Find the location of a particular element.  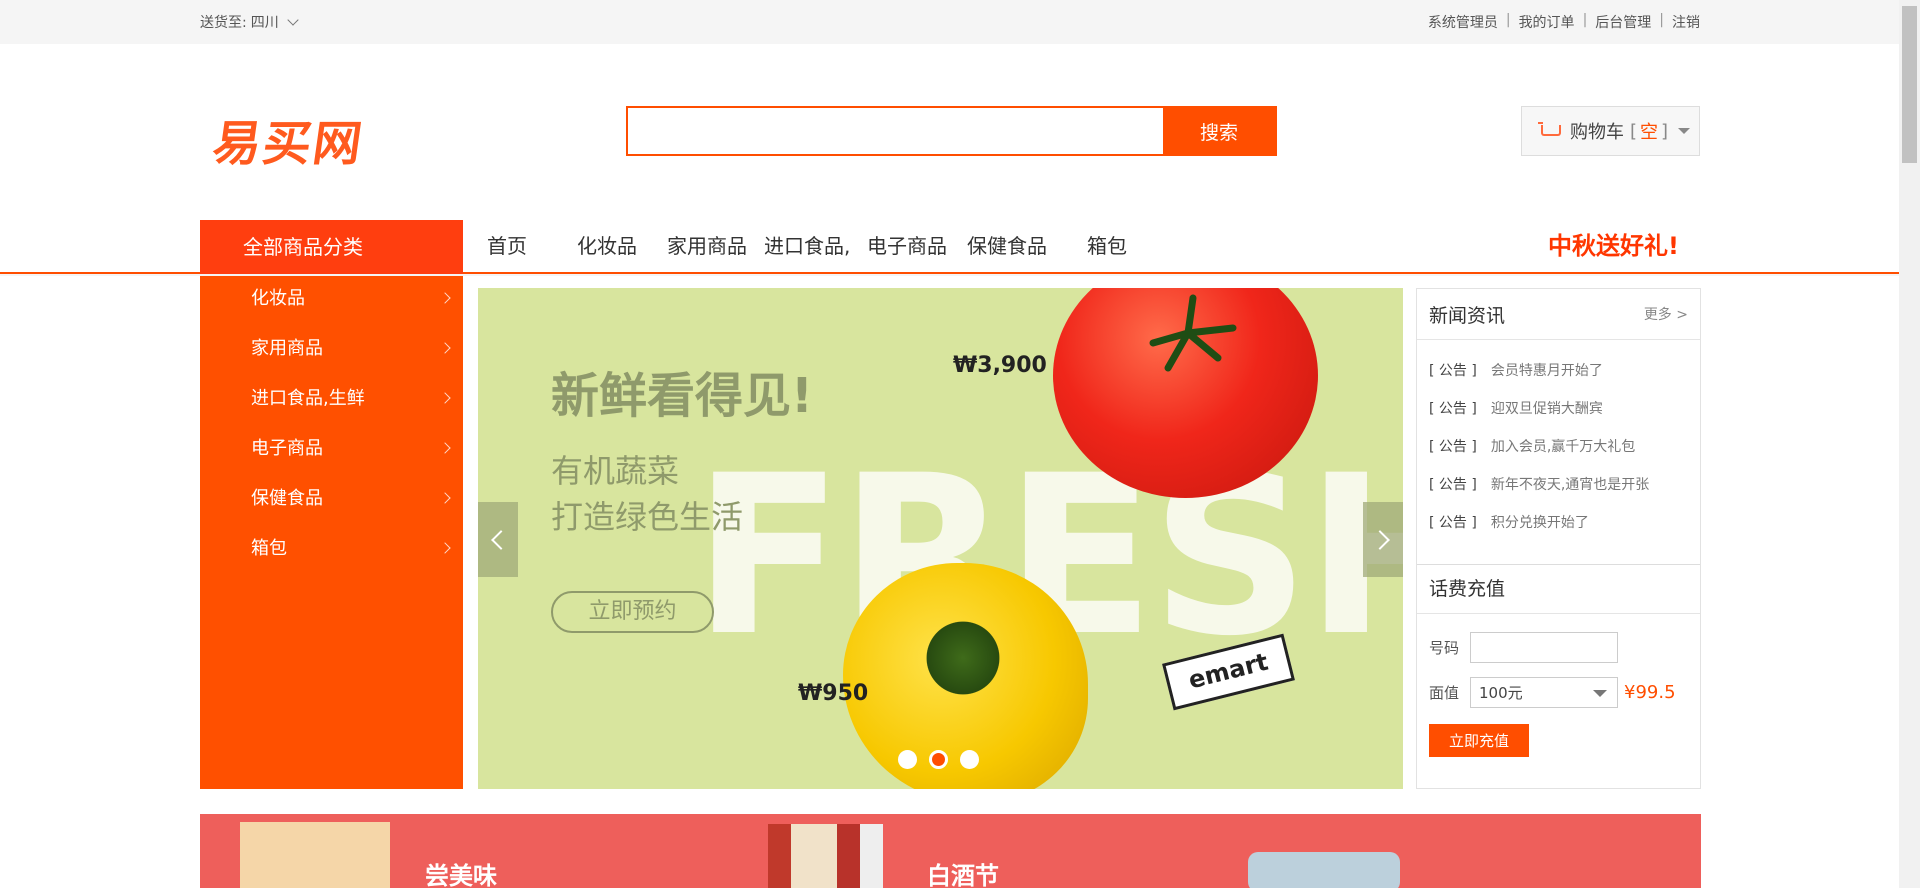

news-title: 新闻资讯 is located at coordinates (1467, 315).